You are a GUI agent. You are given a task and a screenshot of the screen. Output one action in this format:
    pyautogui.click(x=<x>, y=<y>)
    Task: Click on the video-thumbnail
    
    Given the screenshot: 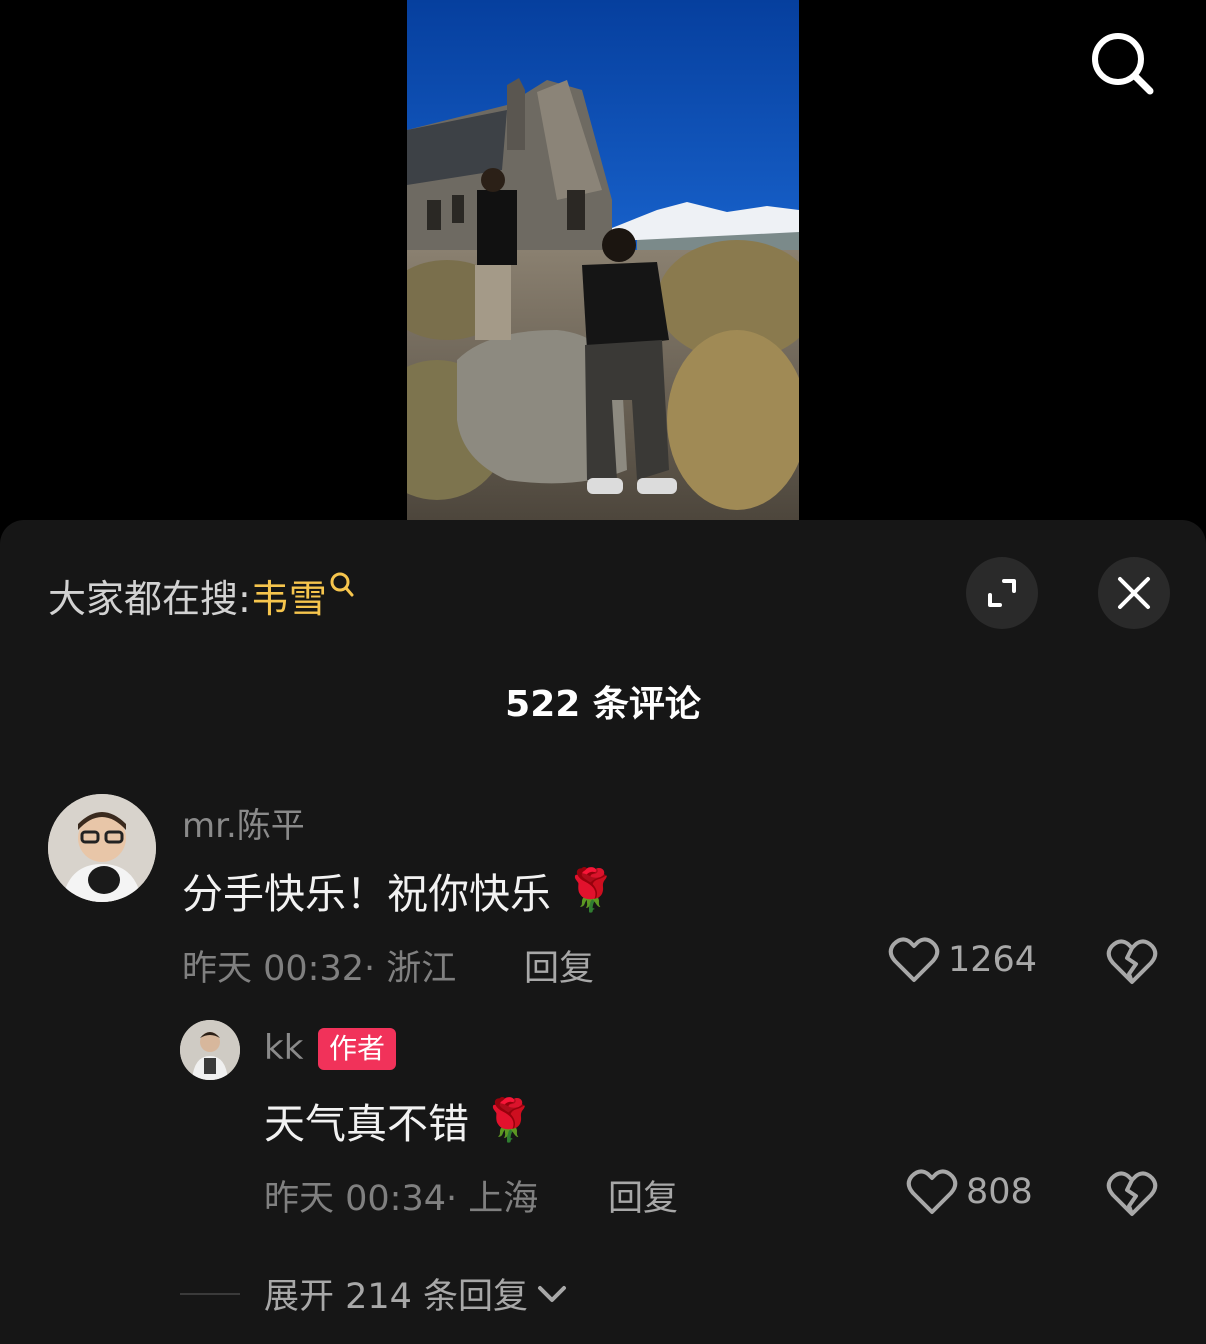 What is the action you would take?
    pyautogui.click(x=603, y=260)
    